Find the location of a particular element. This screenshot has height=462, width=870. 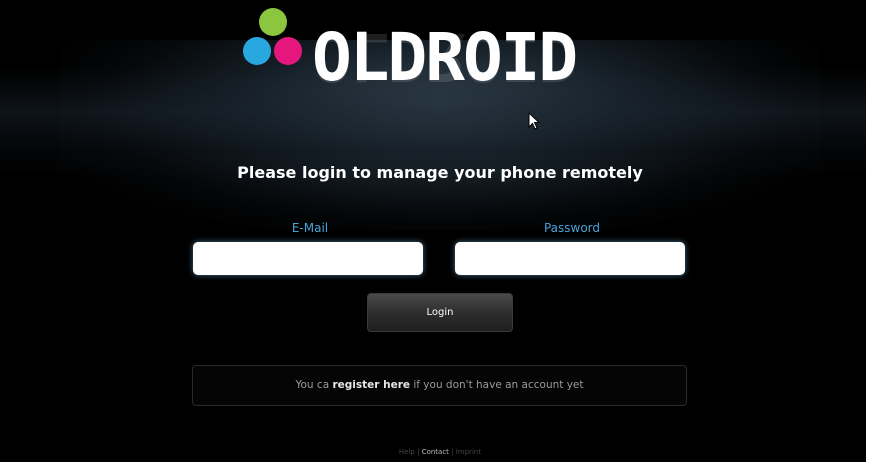

email-label: E-Mail is located at coordinates (310, 228).